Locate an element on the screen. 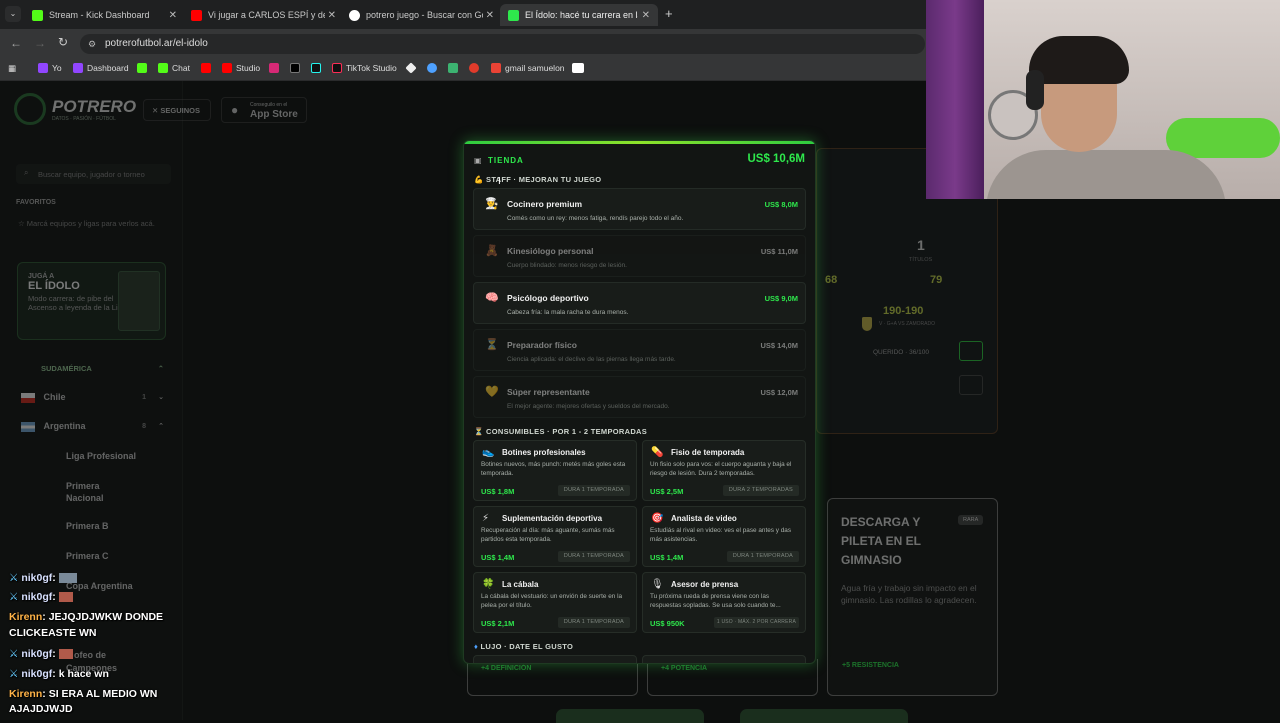 Image resolution: width=1280 pixels, height=723 pixels. site-logo-sub: DATOS · PASIÓN · FÚTBOL is located at coordinates (84, 119).